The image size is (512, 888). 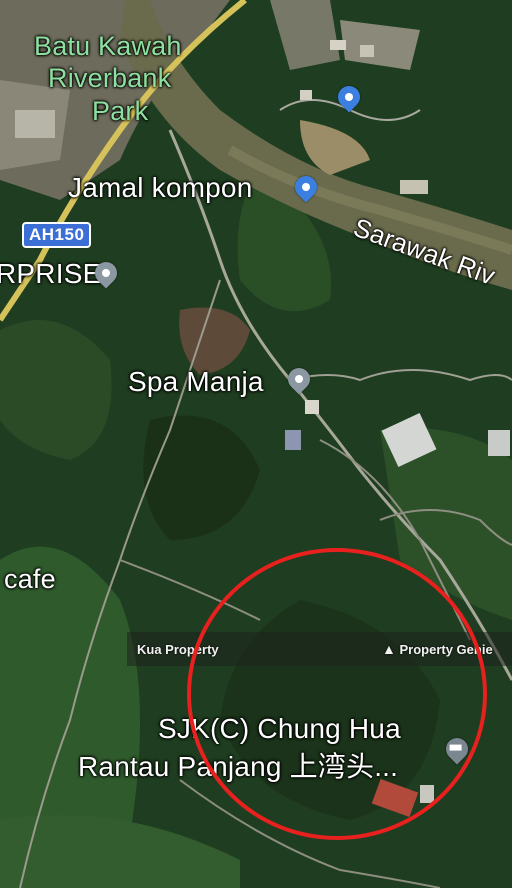 I want to click on jamal-kompon-label: Jamal kompon, so click(x=160, y=188).